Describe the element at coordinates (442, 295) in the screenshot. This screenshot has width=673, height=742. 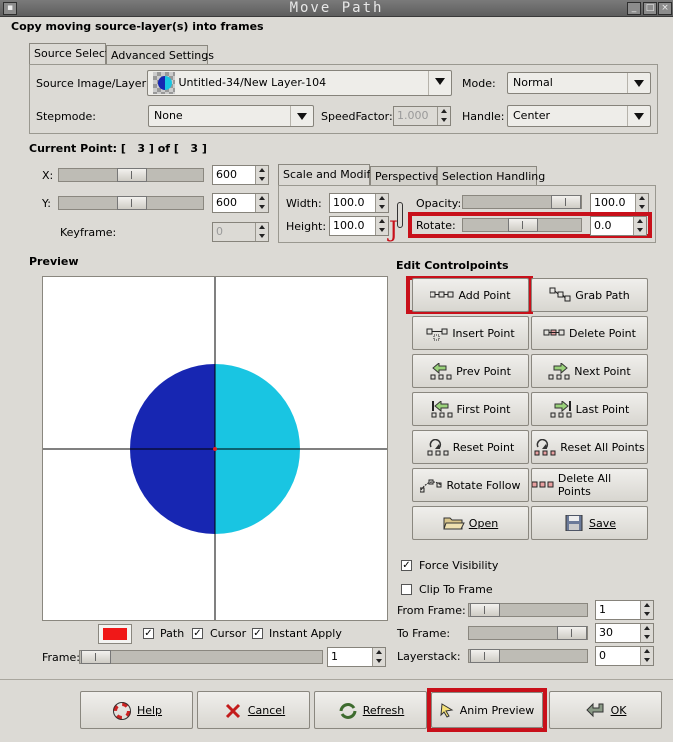
I see `add-point-icon` at that location.